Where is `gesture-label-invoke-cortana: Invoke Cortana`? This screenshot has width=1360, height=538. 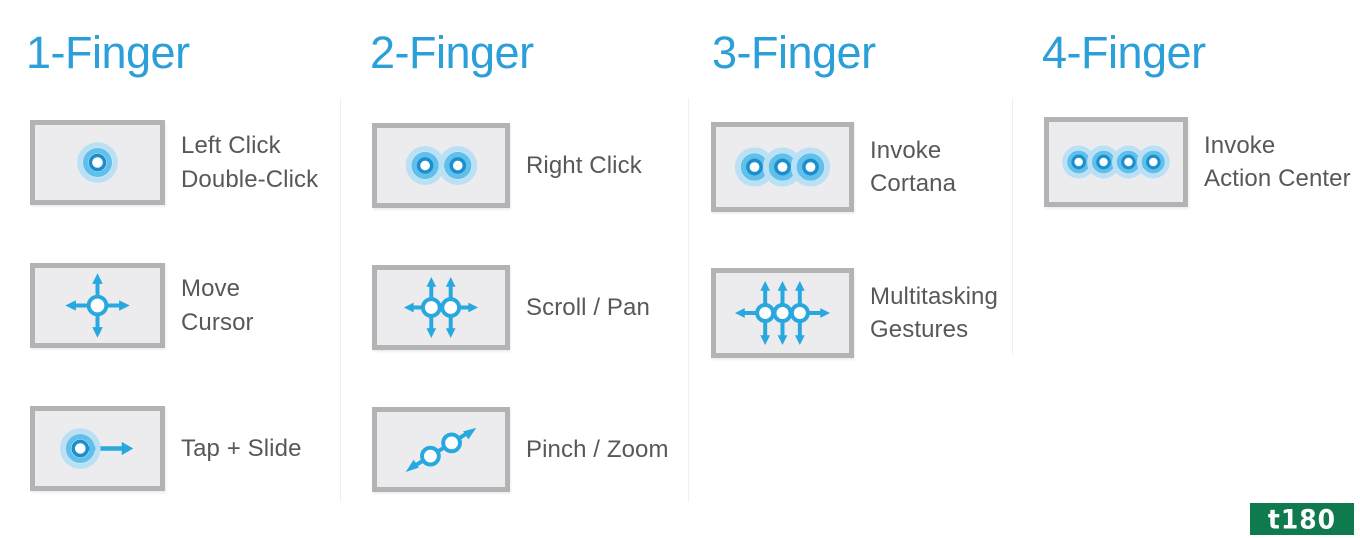 gesture-label-invoke-cortana: Invoke Cortana is located at coordinates (913, 166).